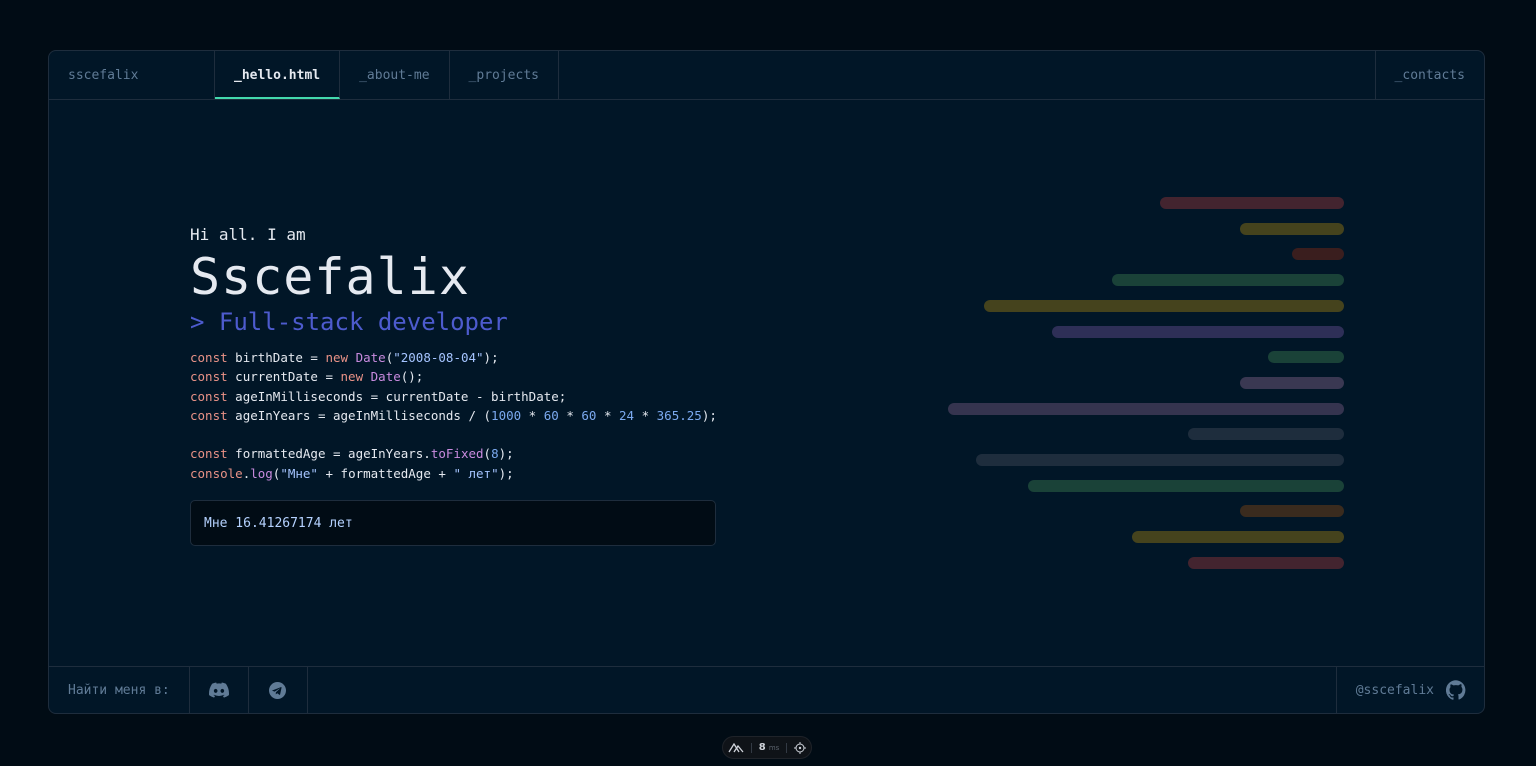  I want to click on greeting-text: Hi all. I am, so click(248, 234).